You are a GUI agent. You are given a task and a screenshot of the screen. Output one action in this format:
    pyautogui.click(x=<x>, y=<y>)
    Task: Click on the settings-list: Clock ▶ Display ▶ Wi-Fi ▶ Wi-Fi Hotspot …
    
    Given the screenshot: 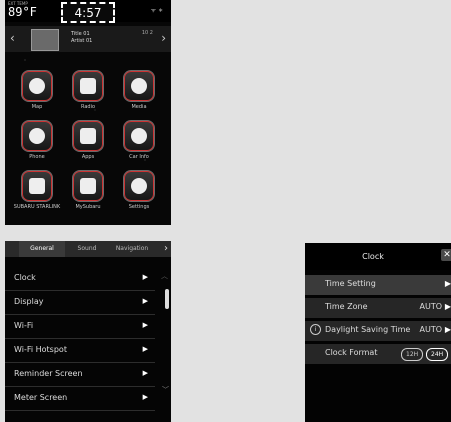 What is the action you would take?
    pyautogui.click(x=80, y=339)
    